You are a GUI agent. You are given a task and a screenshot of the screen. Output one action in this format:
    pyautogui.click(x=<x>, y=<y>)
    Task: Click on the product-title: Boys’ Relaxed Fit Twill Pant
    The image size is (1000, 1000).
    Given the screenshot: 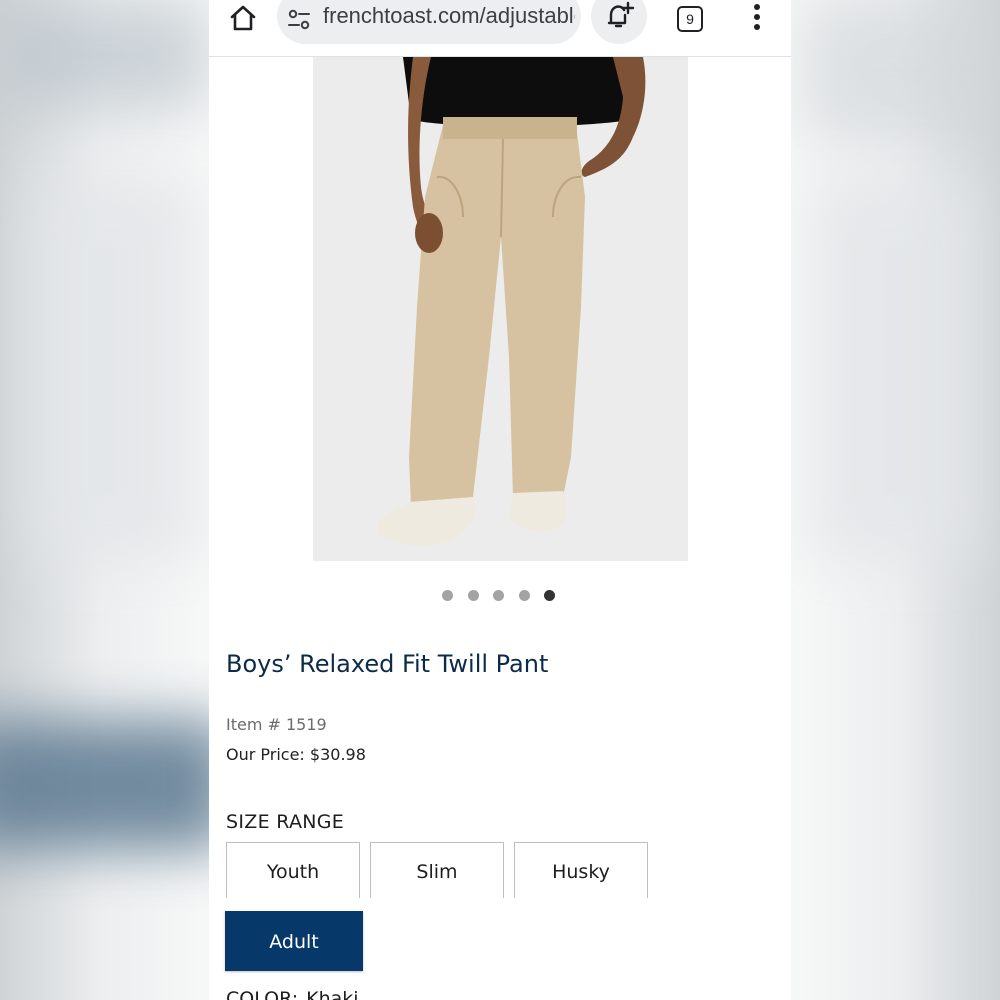 What is the action you would take?
    pyautogui.click(x=387, y=664)
    